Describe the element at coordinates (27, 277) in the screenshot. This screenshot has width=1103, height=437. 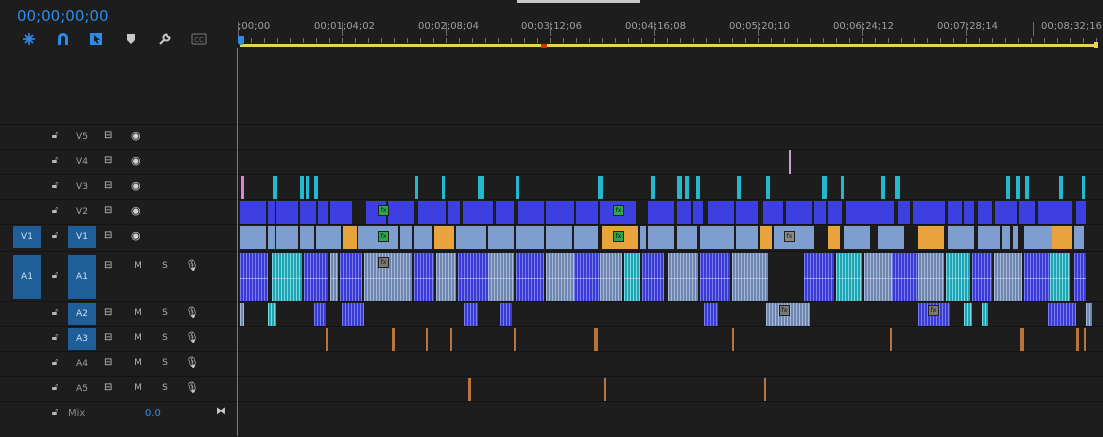
I see `source-patch-a1: A1` at that location.